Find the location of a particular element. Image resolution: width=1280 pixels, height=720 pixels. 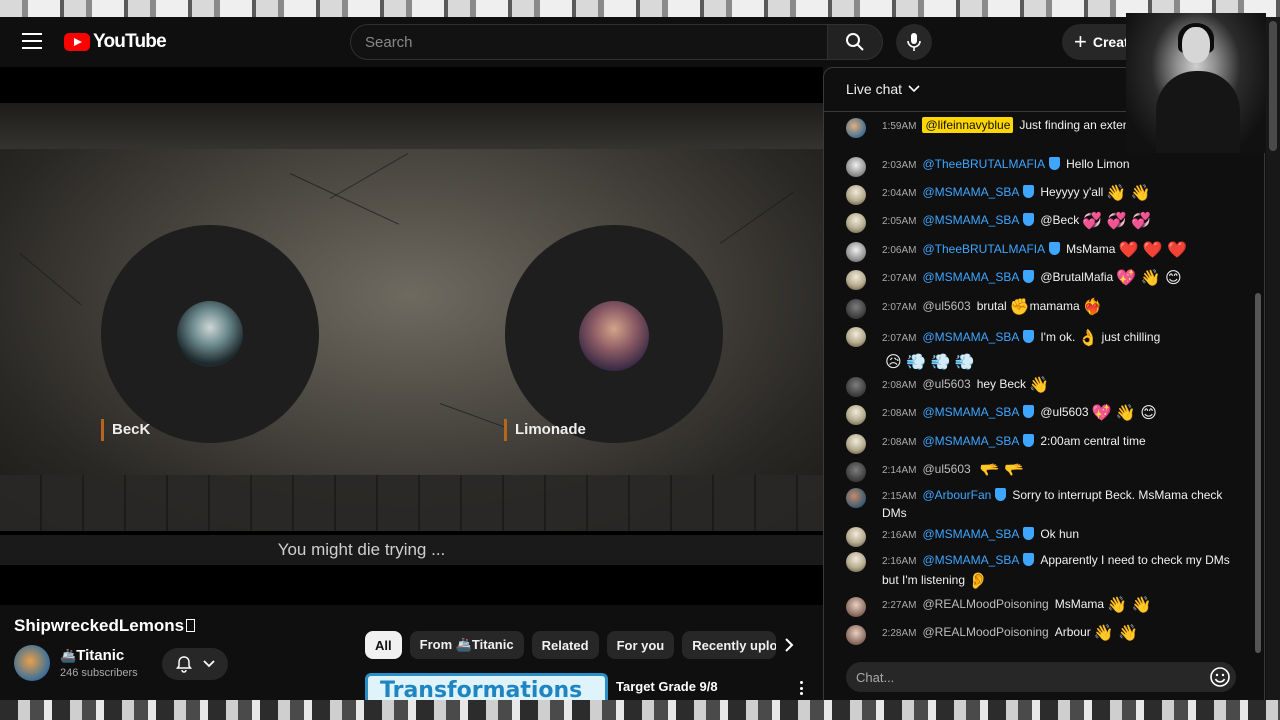

chat-message: 2:14AM @ul5603 🫳 🫳 is located at coordinates (1046, 471).